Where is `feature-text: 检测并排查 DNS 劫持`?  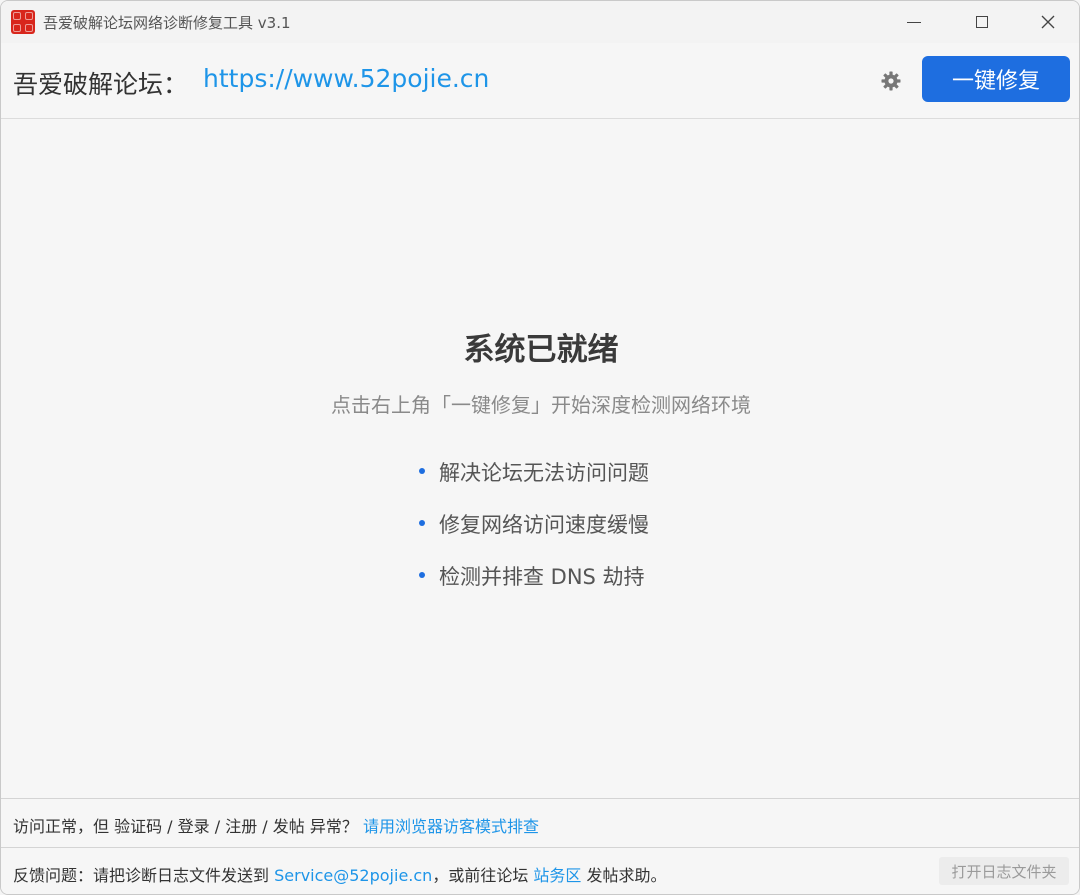
feature-text: 检测并排查 DNS 劫持 is located at coordinates (542, 577).